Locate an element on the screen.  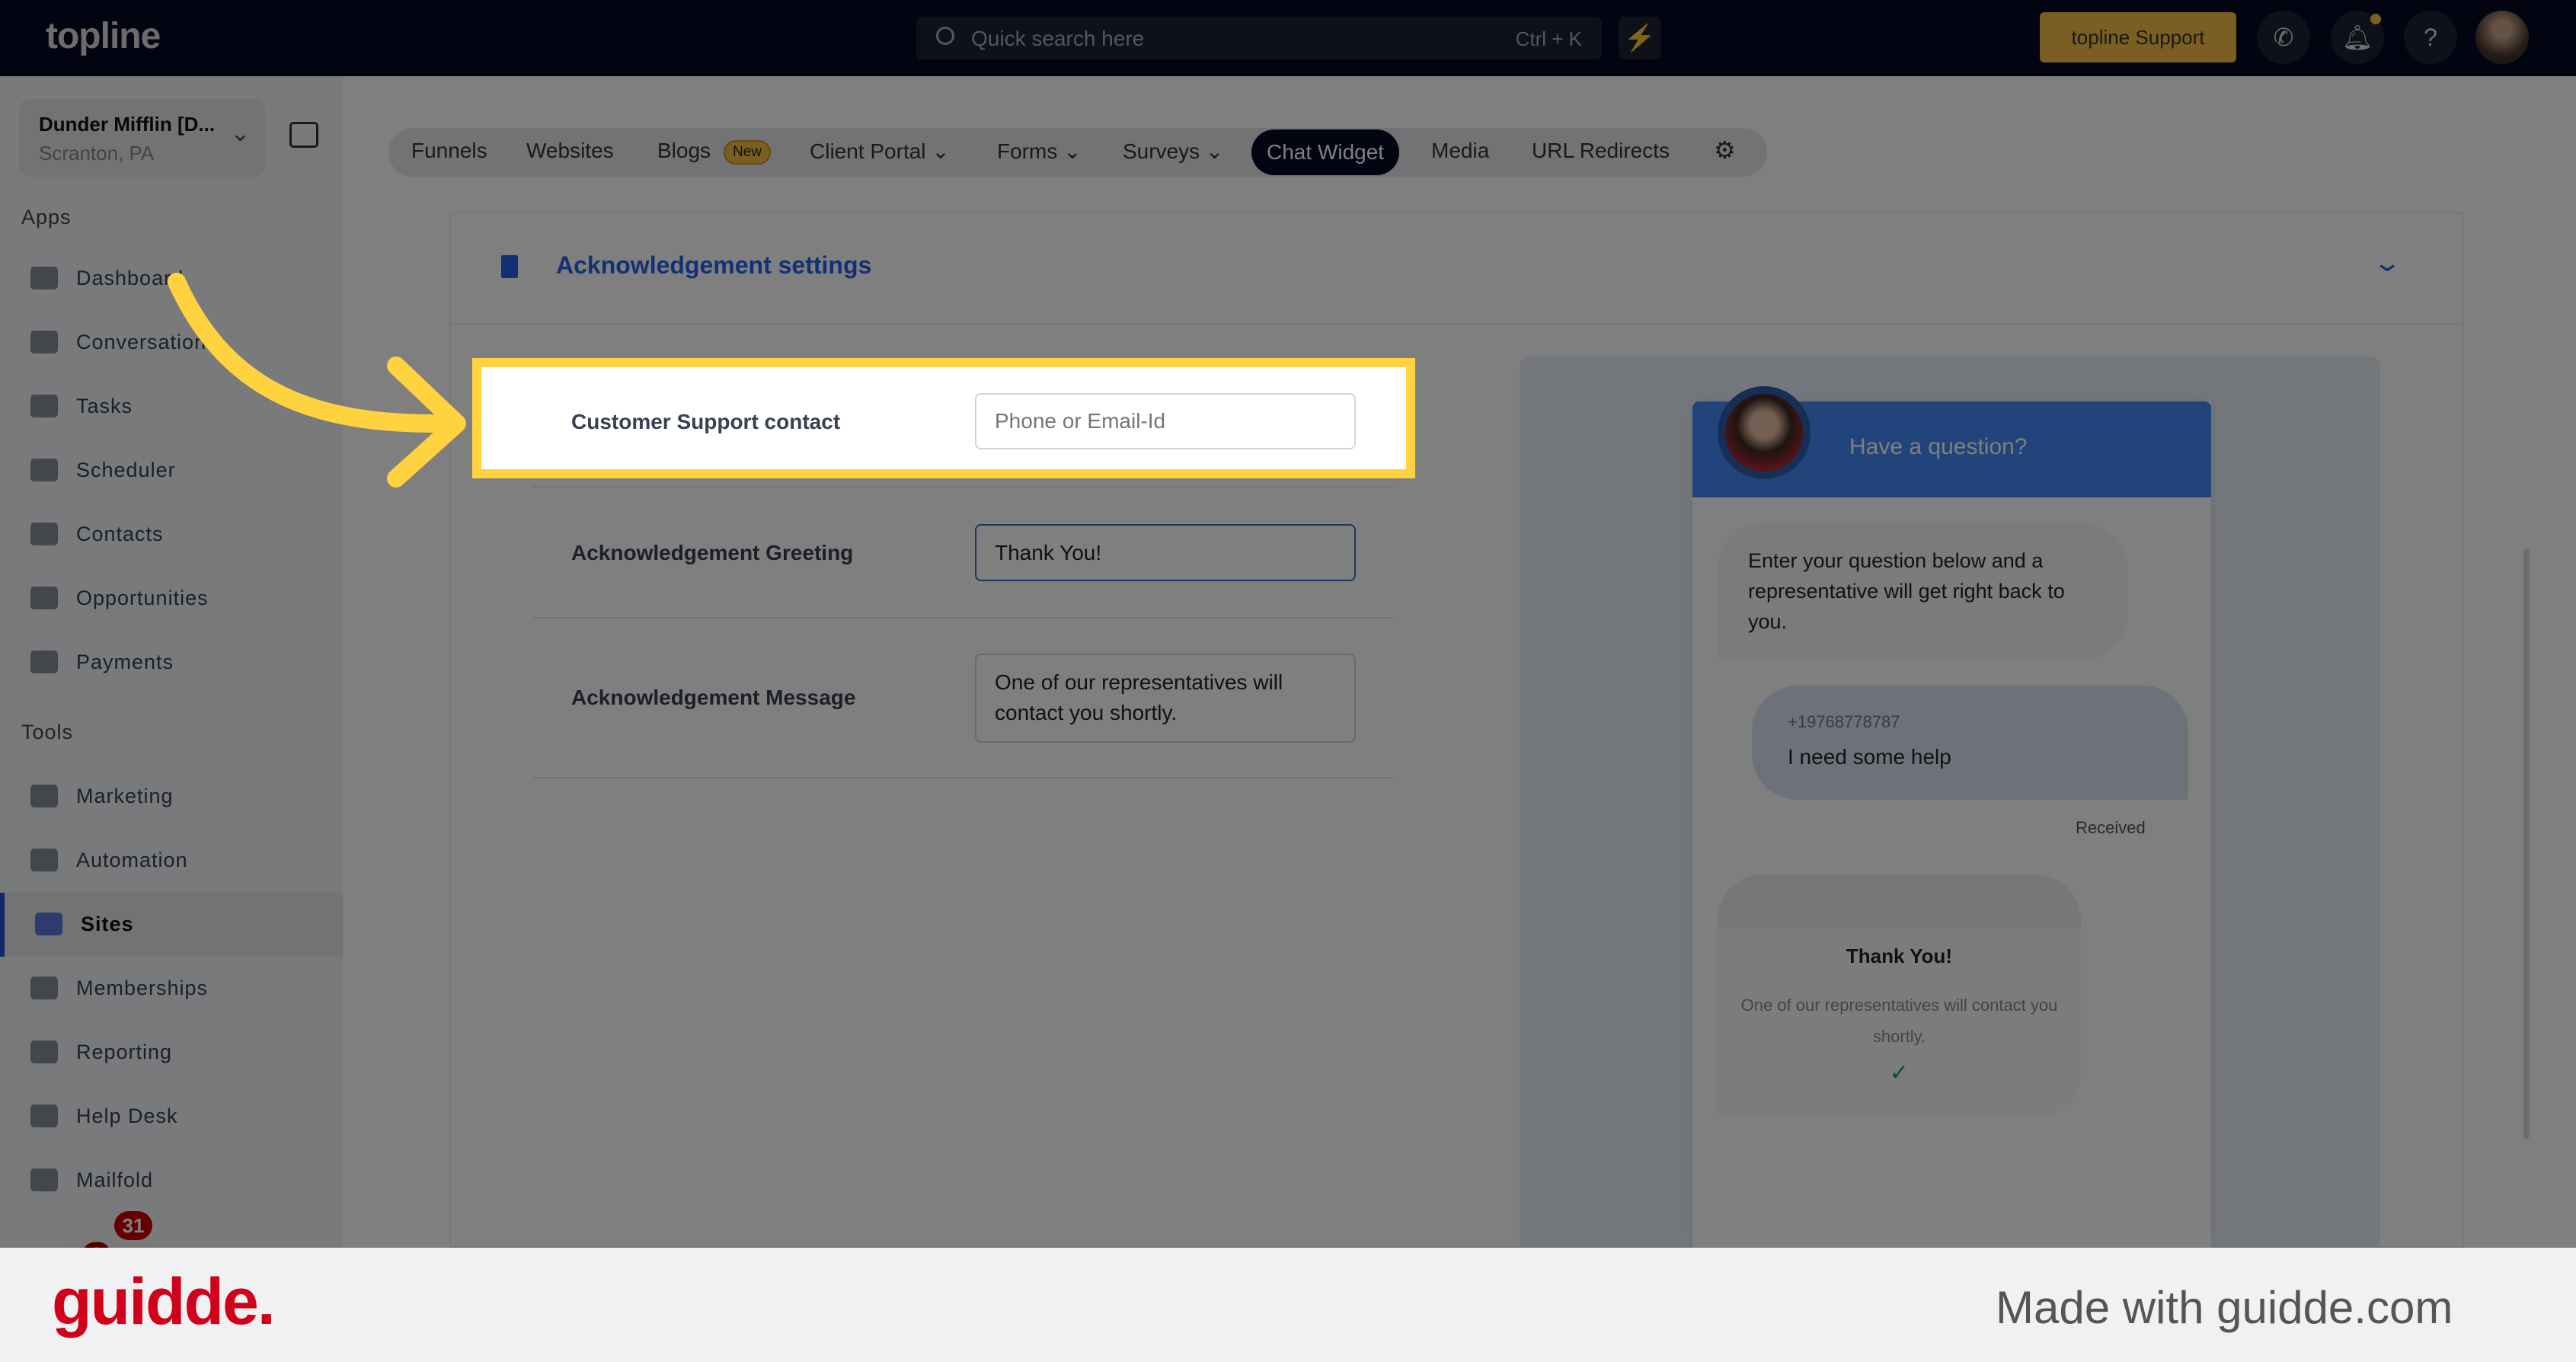
customer-support-input is located at coordinates (1165, 421).